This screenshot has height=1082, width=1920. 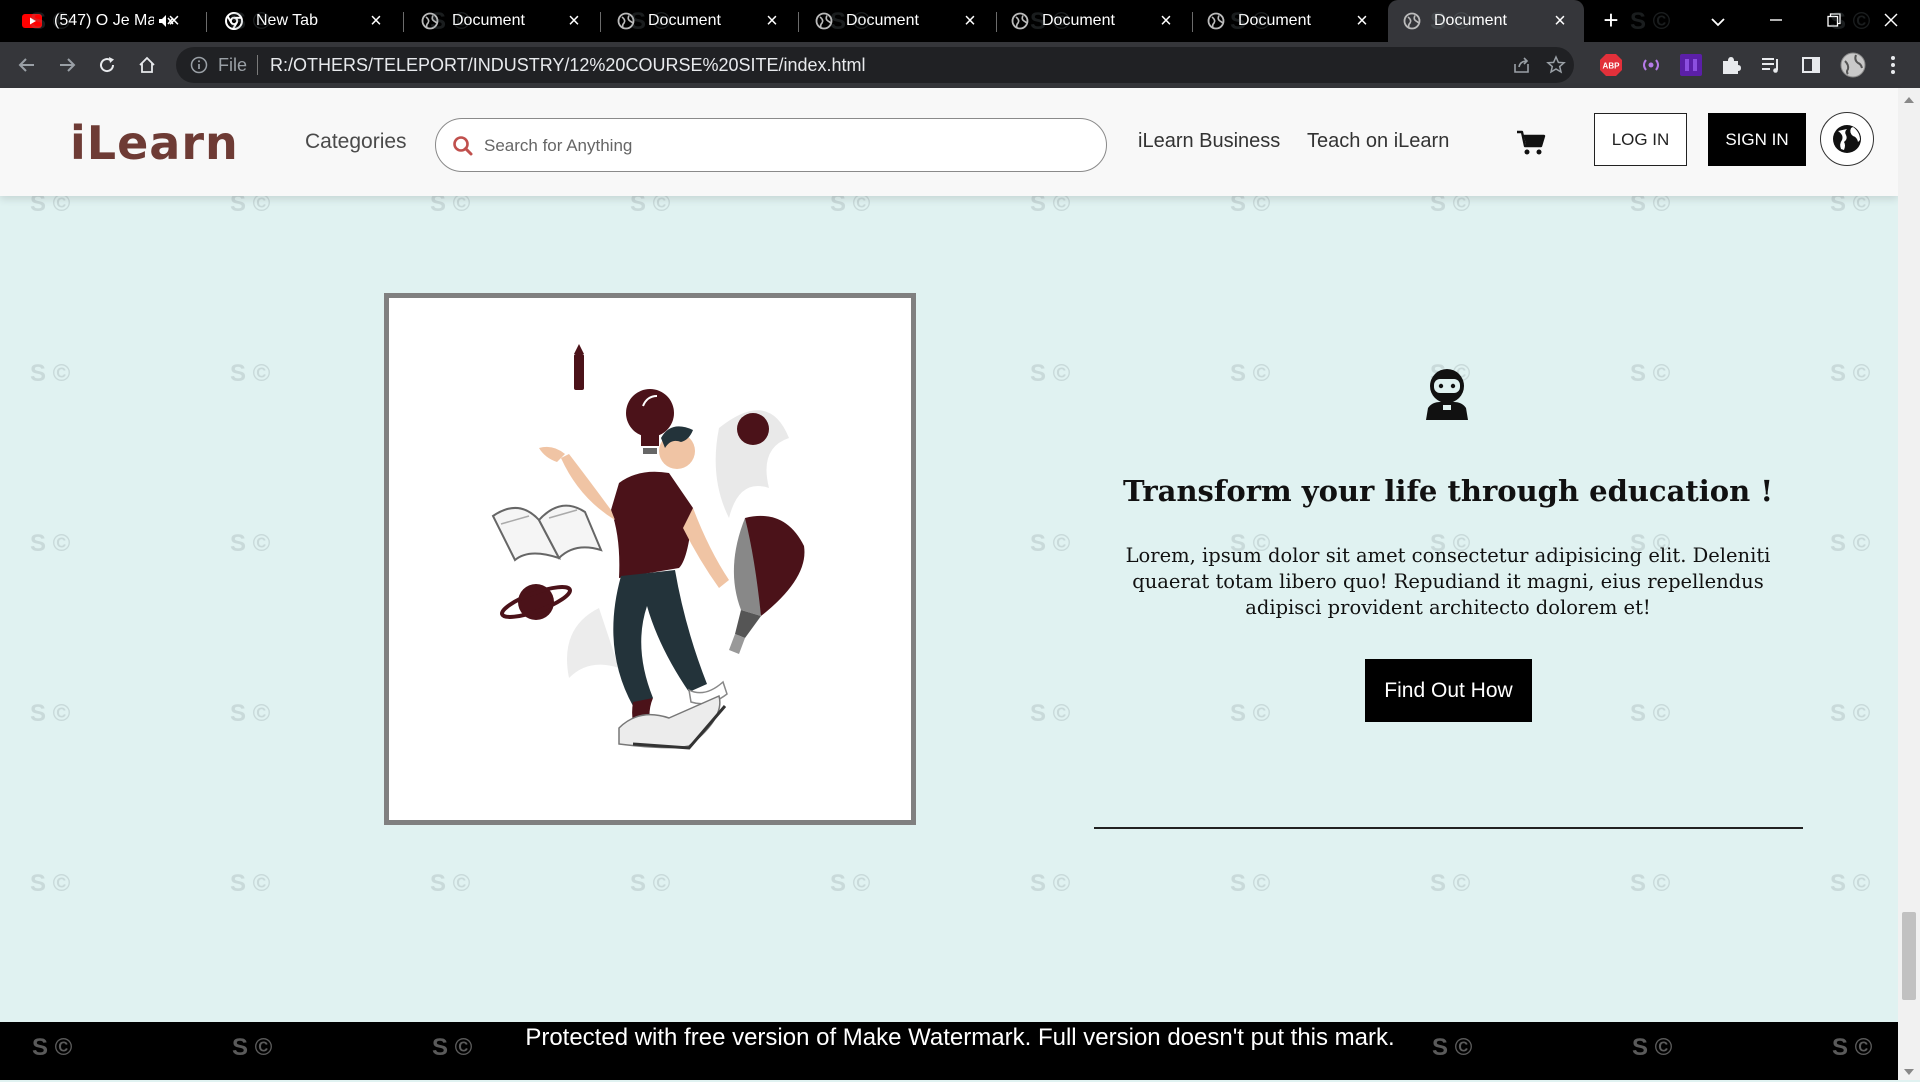 I want to click on page-scrollbar-thumb, so click(x=1909, y=956).